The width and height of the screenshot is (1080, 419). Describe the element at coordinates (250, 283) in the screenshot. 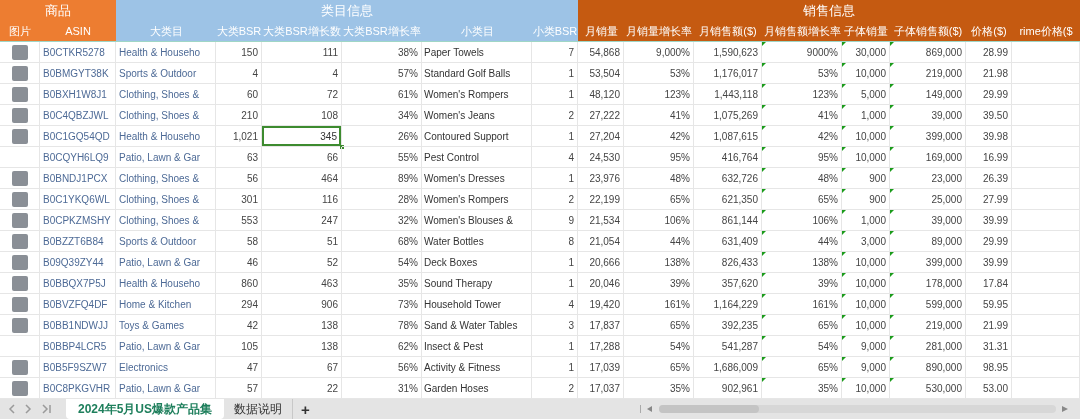

I see `table-cell-text: 860` at that location.